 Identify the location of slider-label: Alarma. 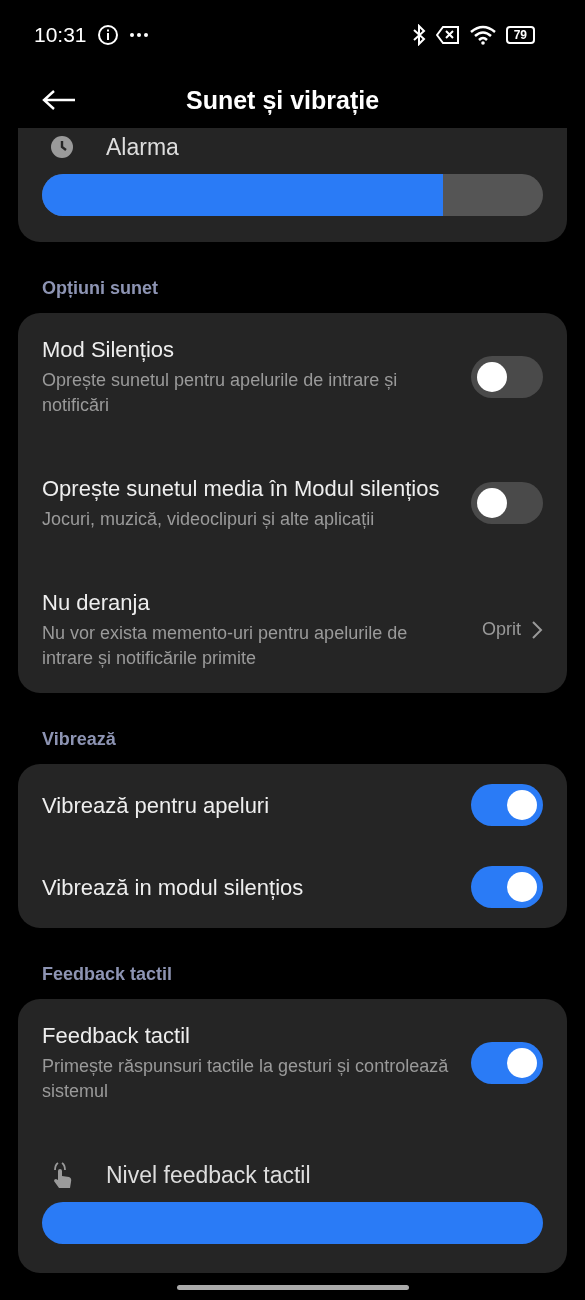
(142, 147).